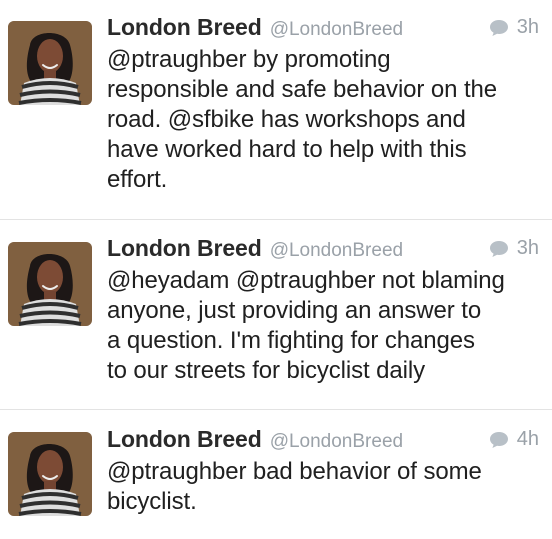 Image resolution: width=552 pixels, height=539 pixels. I want to click on tweet-meta: 4h, so click(514, 439).